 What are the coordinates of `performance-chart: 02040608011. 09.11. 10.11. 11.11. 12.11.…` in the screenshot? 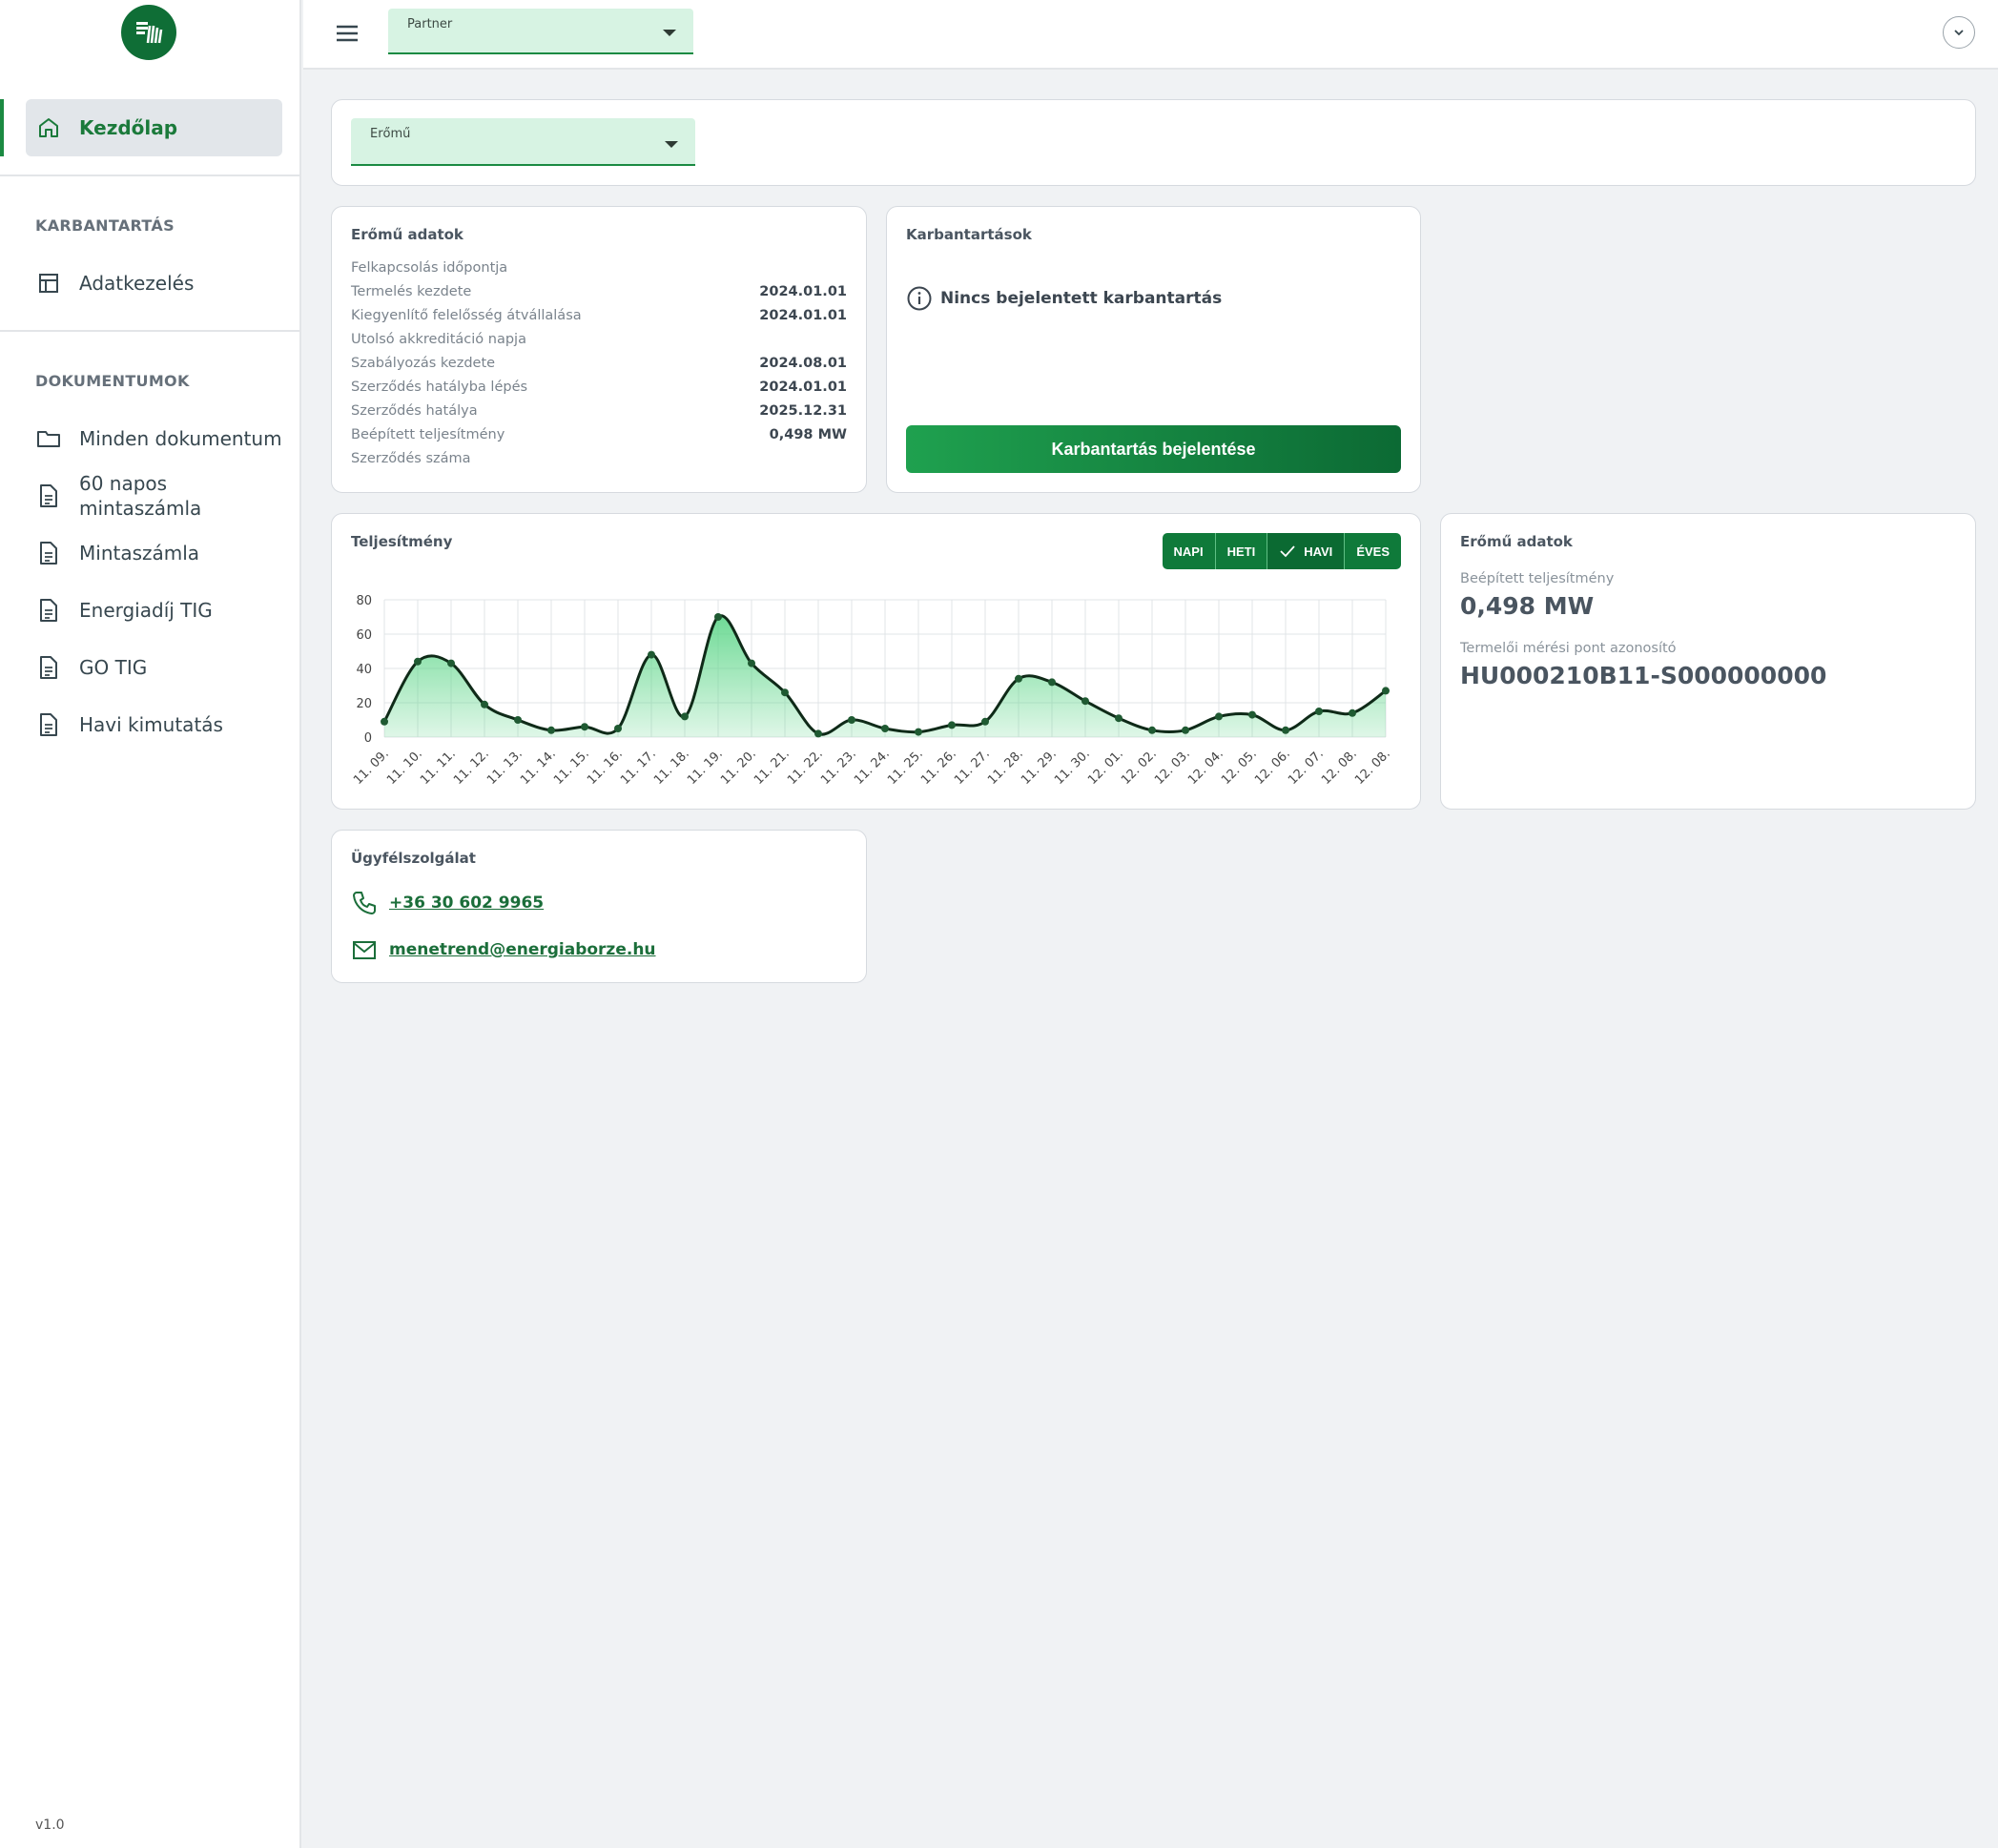 It's located at (872, 691).